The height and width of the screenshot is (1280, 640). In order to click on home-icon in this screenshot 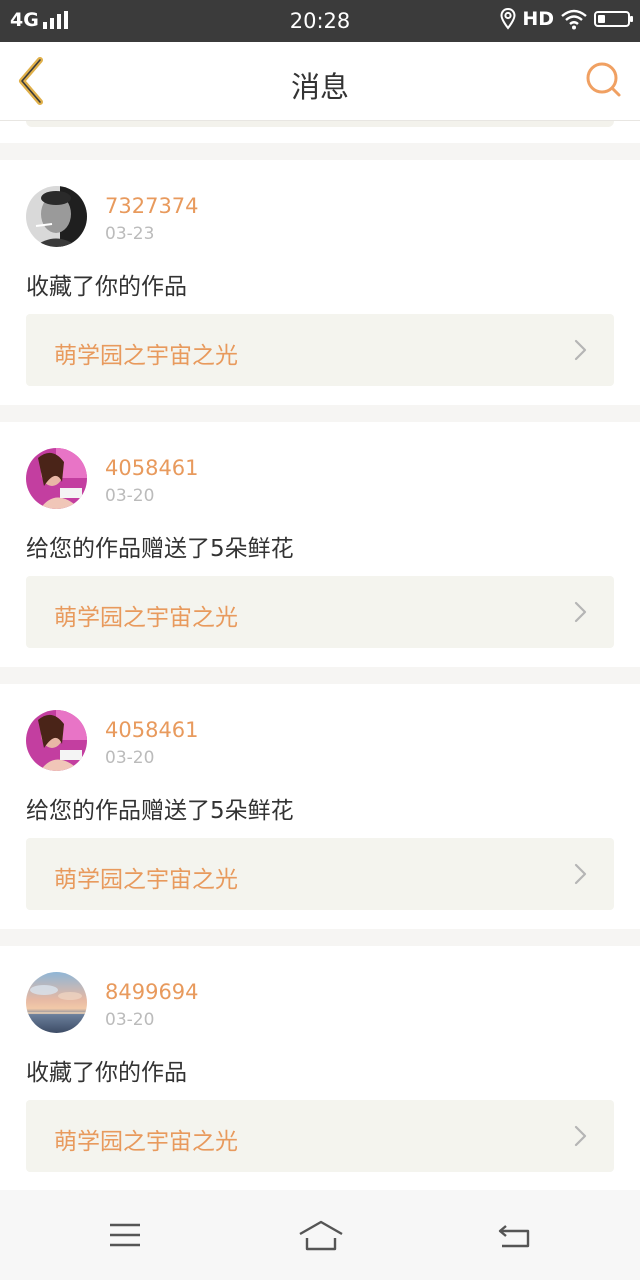, I will do `click(321, 1235)`.